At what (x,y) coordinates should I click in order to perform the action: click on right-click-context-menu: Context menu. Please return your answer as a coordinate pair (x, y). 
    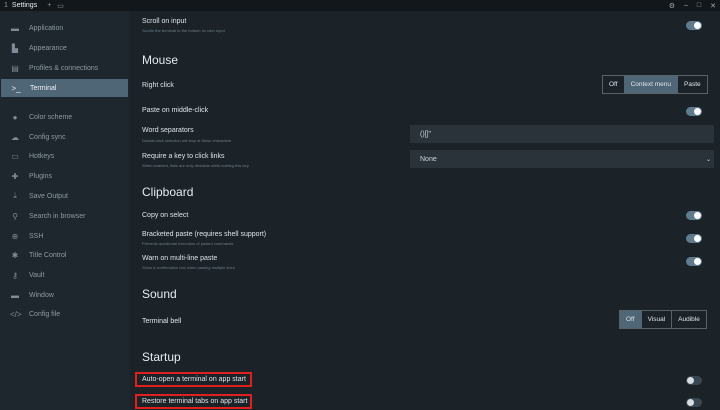
    Looking at the image, I should click on (651, 84).